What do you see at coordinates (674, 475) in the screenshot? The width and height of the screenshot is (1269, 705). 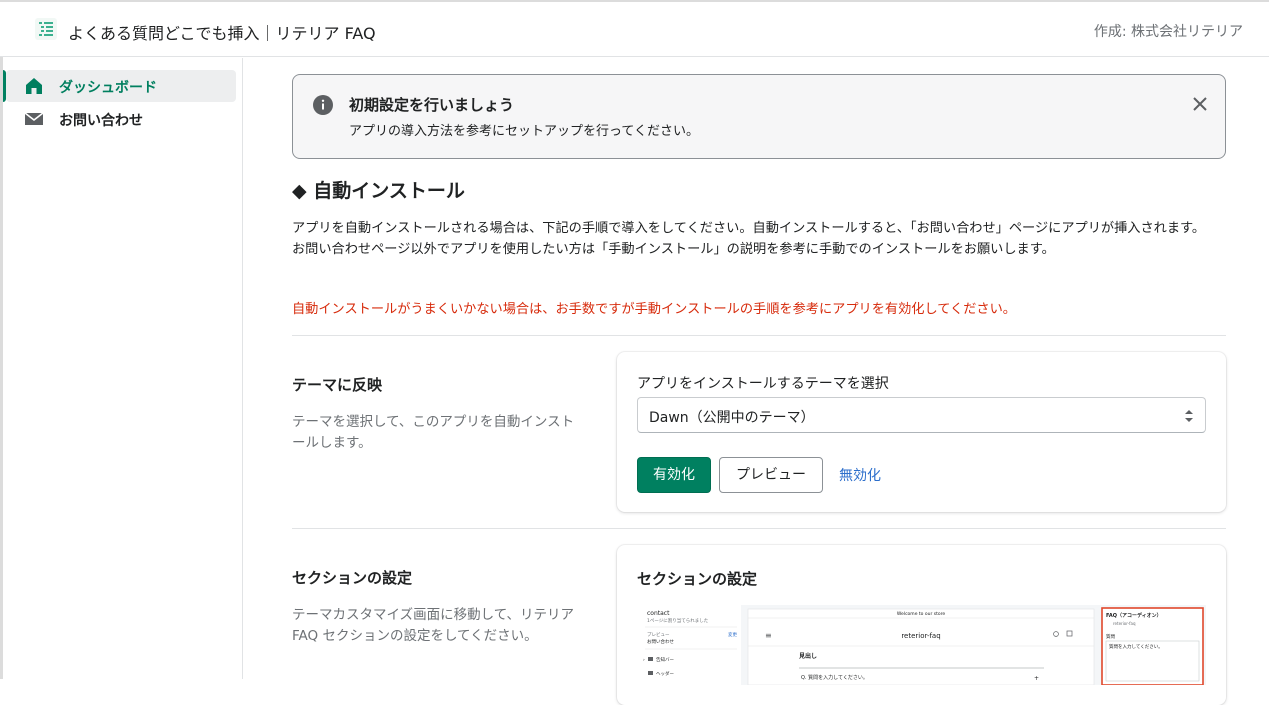 I see `enable-button: 有効化` at bounding box center [674, 475].